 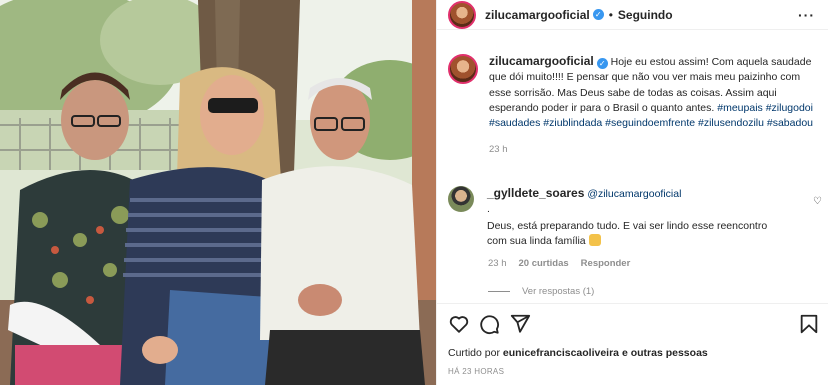 I want to click on caption-time: 23 h, so click(x=498, y=150).